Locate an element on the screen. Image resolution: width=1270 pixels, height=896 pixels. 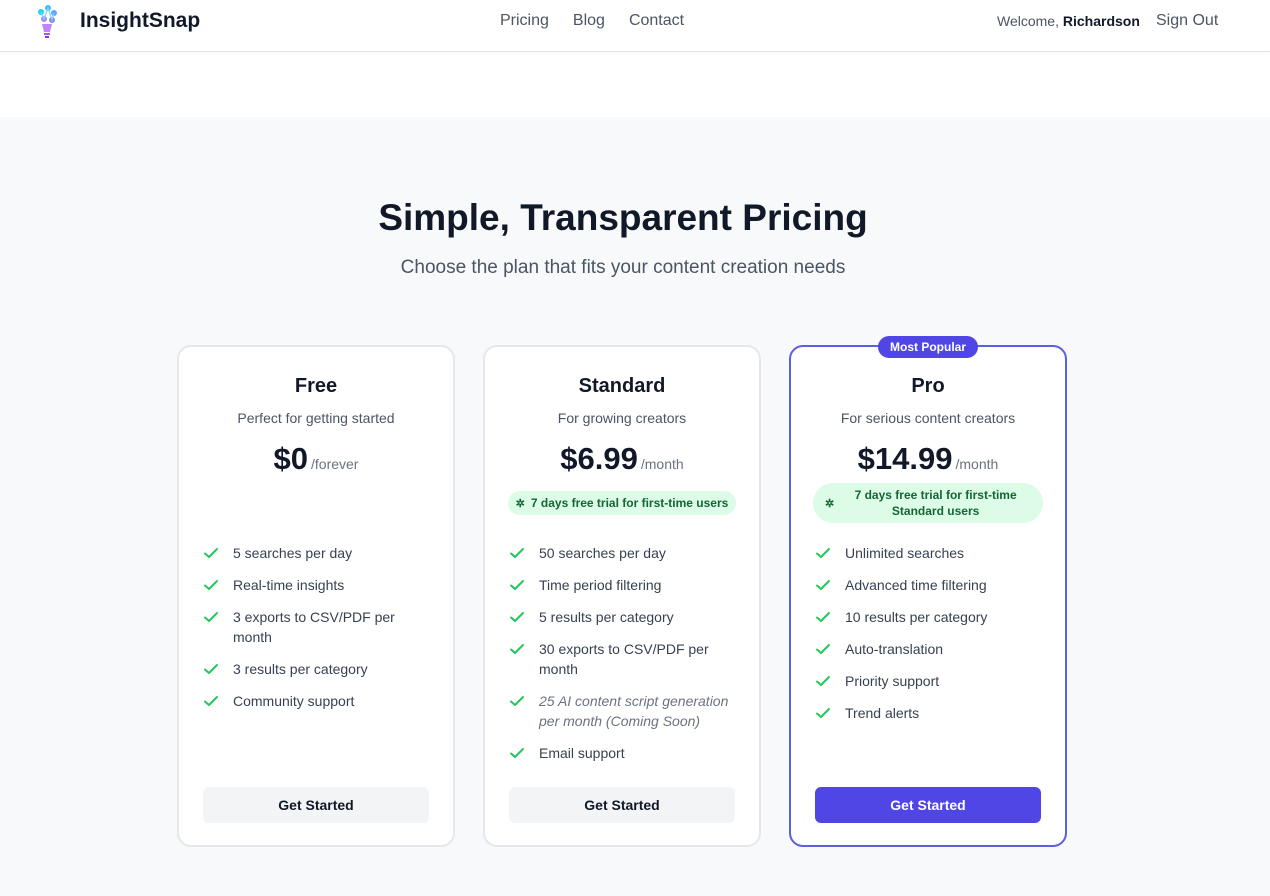
nav-link-pricing: Pricing is located at coordinates (524, 21).